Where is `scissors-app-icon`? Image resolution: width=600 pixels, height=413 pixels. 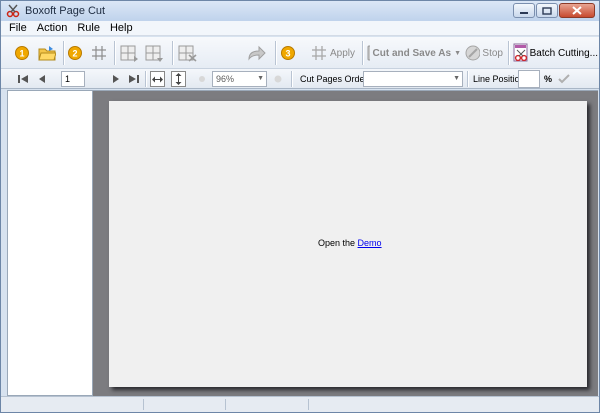 scissors-app-icon is located at coordinates (13, 11).